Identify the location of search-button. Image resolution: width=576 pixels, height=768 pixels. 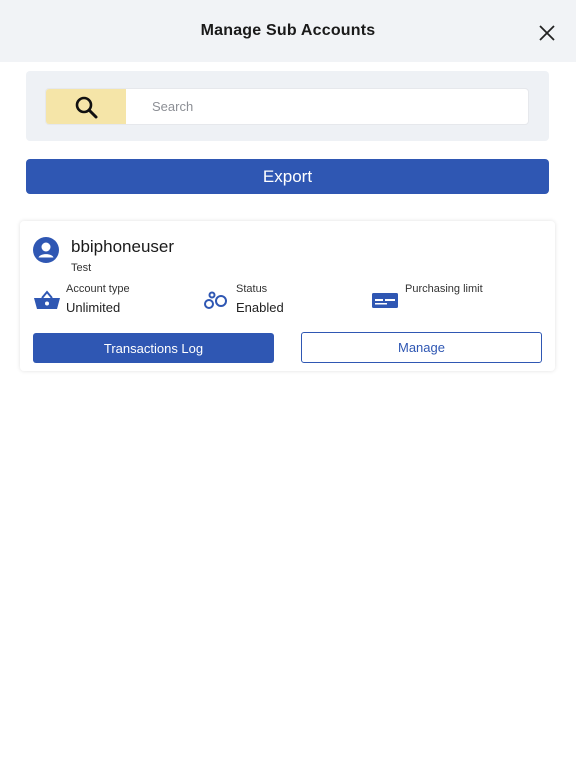
(86, 106).